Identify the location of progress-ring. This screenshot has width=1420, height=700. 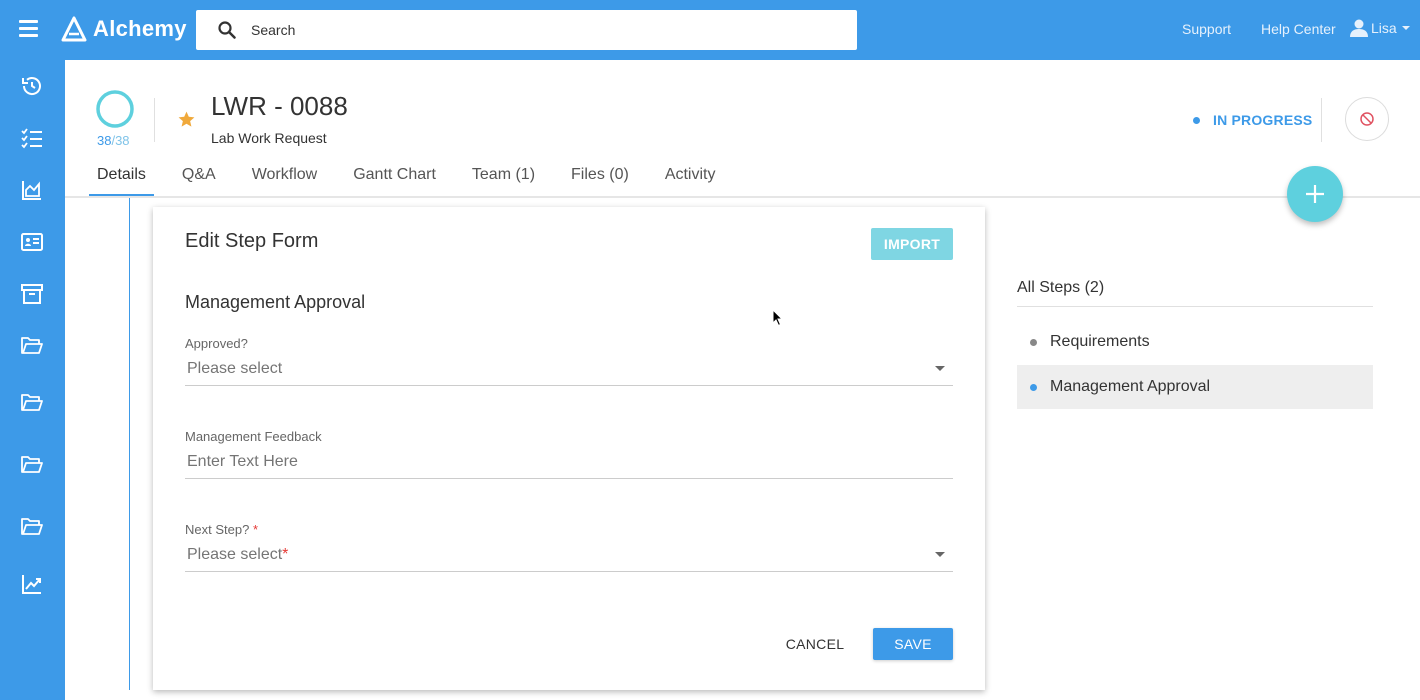
(115, 109).